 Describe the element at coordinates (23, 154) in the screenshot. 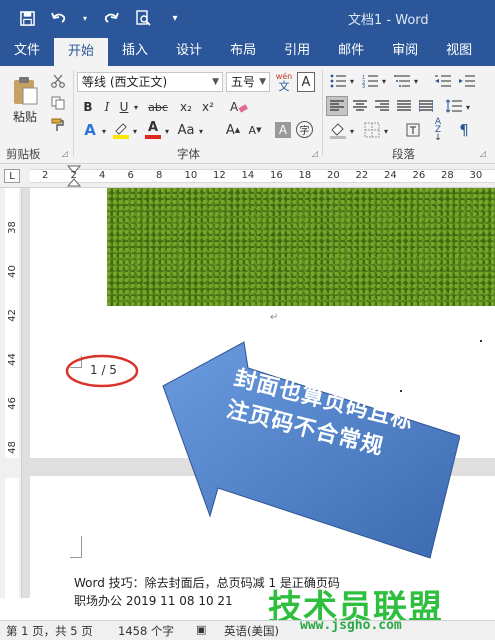

I see `clipboard-group-label: 剪贴板` at that location.